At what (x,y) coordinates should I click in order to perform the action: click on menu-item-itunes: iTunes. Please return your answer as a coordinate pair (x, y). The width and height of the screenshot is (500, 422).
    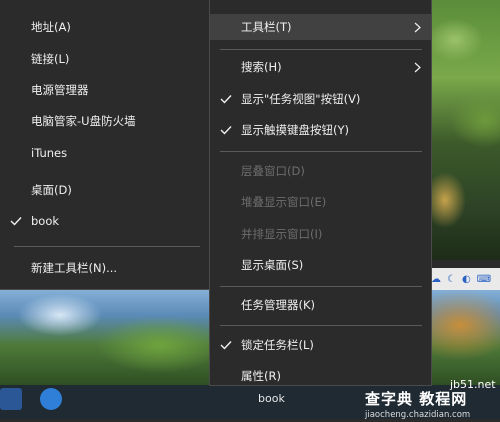
    Looking at the image, I should click on (107, 153).